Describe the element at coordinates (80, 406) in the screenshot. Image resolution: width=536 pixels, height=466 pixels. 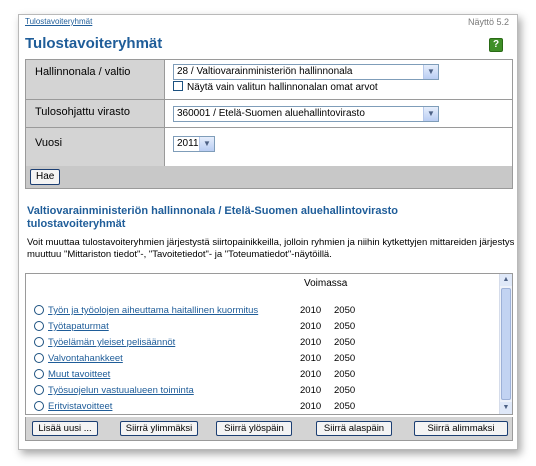
I see `row-link: Eritvistavoitteet` at that location.